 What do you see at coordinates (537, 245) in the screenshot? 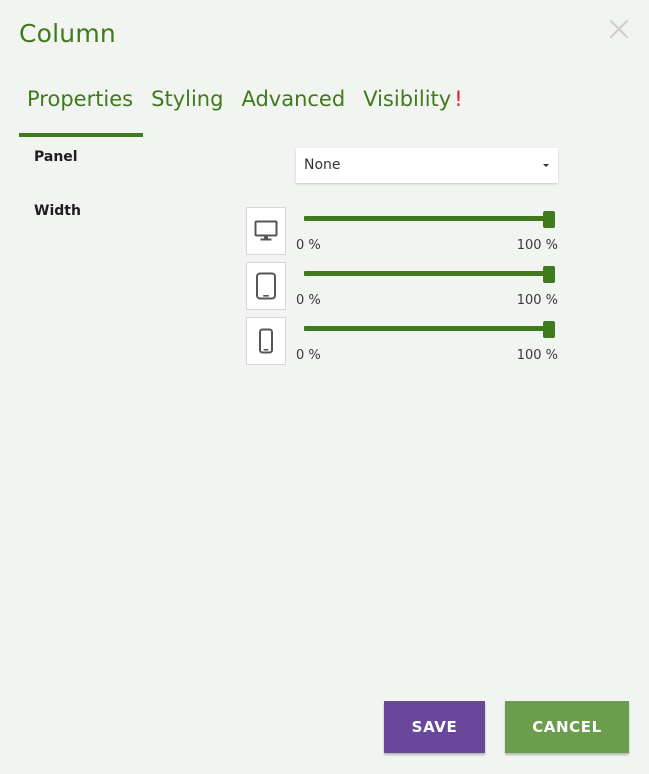
I see `desktop-slider-max-label: 100 %` at bounding box center [537, 245].